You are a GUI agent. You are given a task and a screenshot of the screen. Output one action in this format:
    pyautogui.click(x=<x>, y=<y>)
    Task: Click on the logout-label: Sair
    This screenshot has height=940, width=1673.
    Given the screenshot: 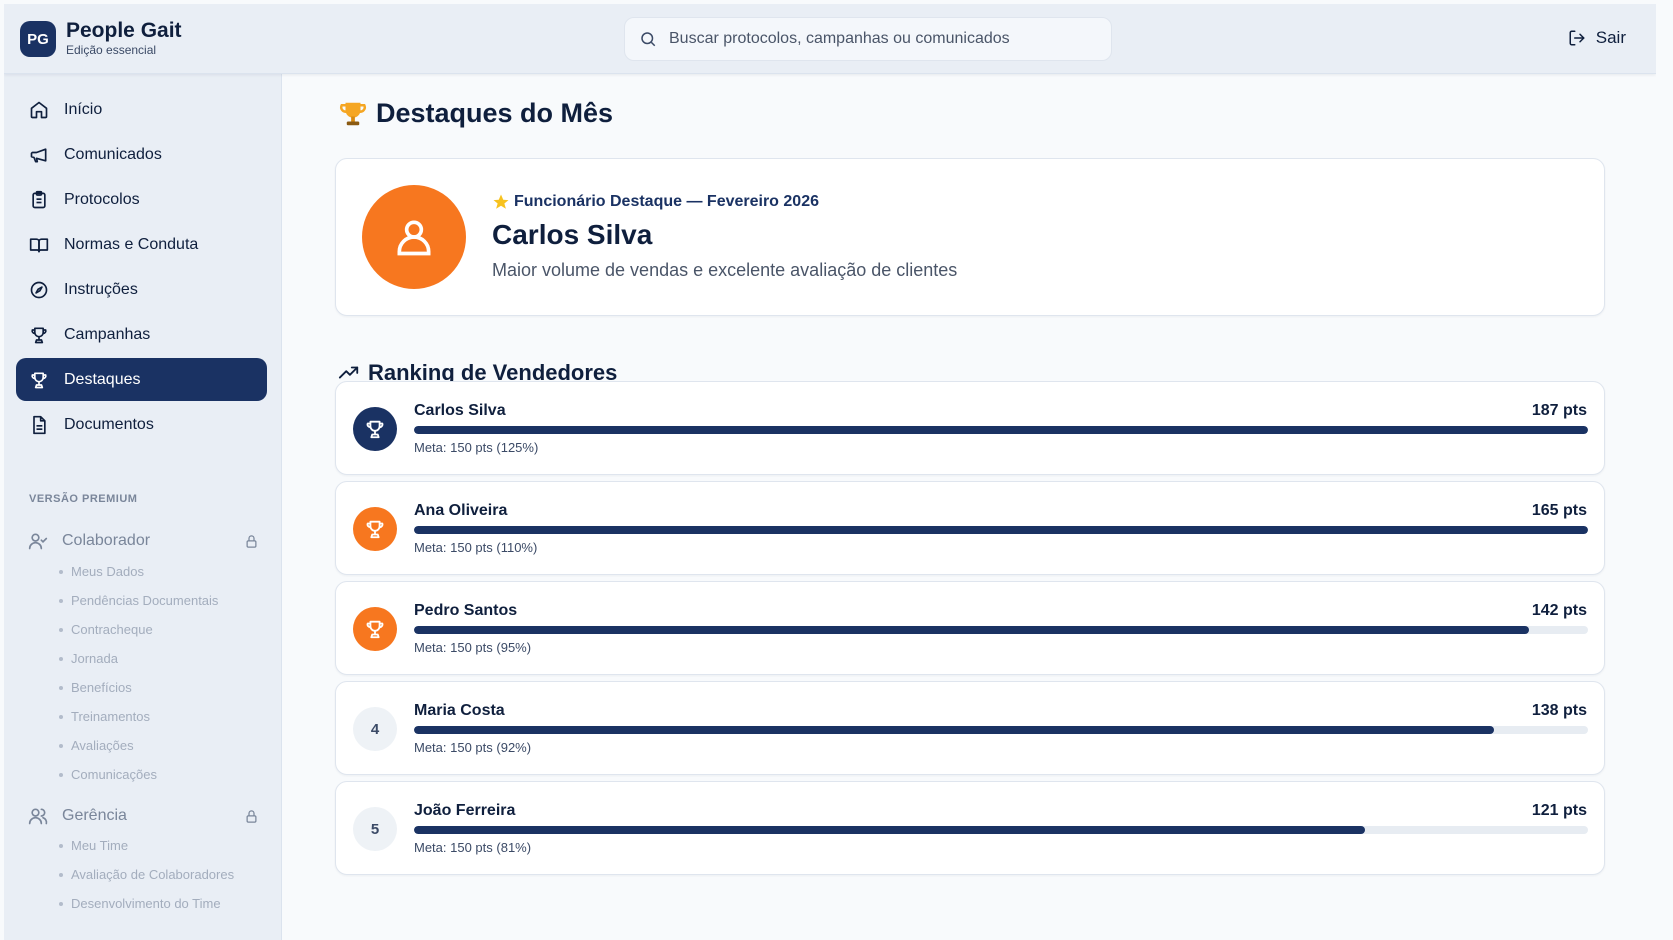 What is the action you would take?
    pyautogui.click(x=1610, y=37)
    